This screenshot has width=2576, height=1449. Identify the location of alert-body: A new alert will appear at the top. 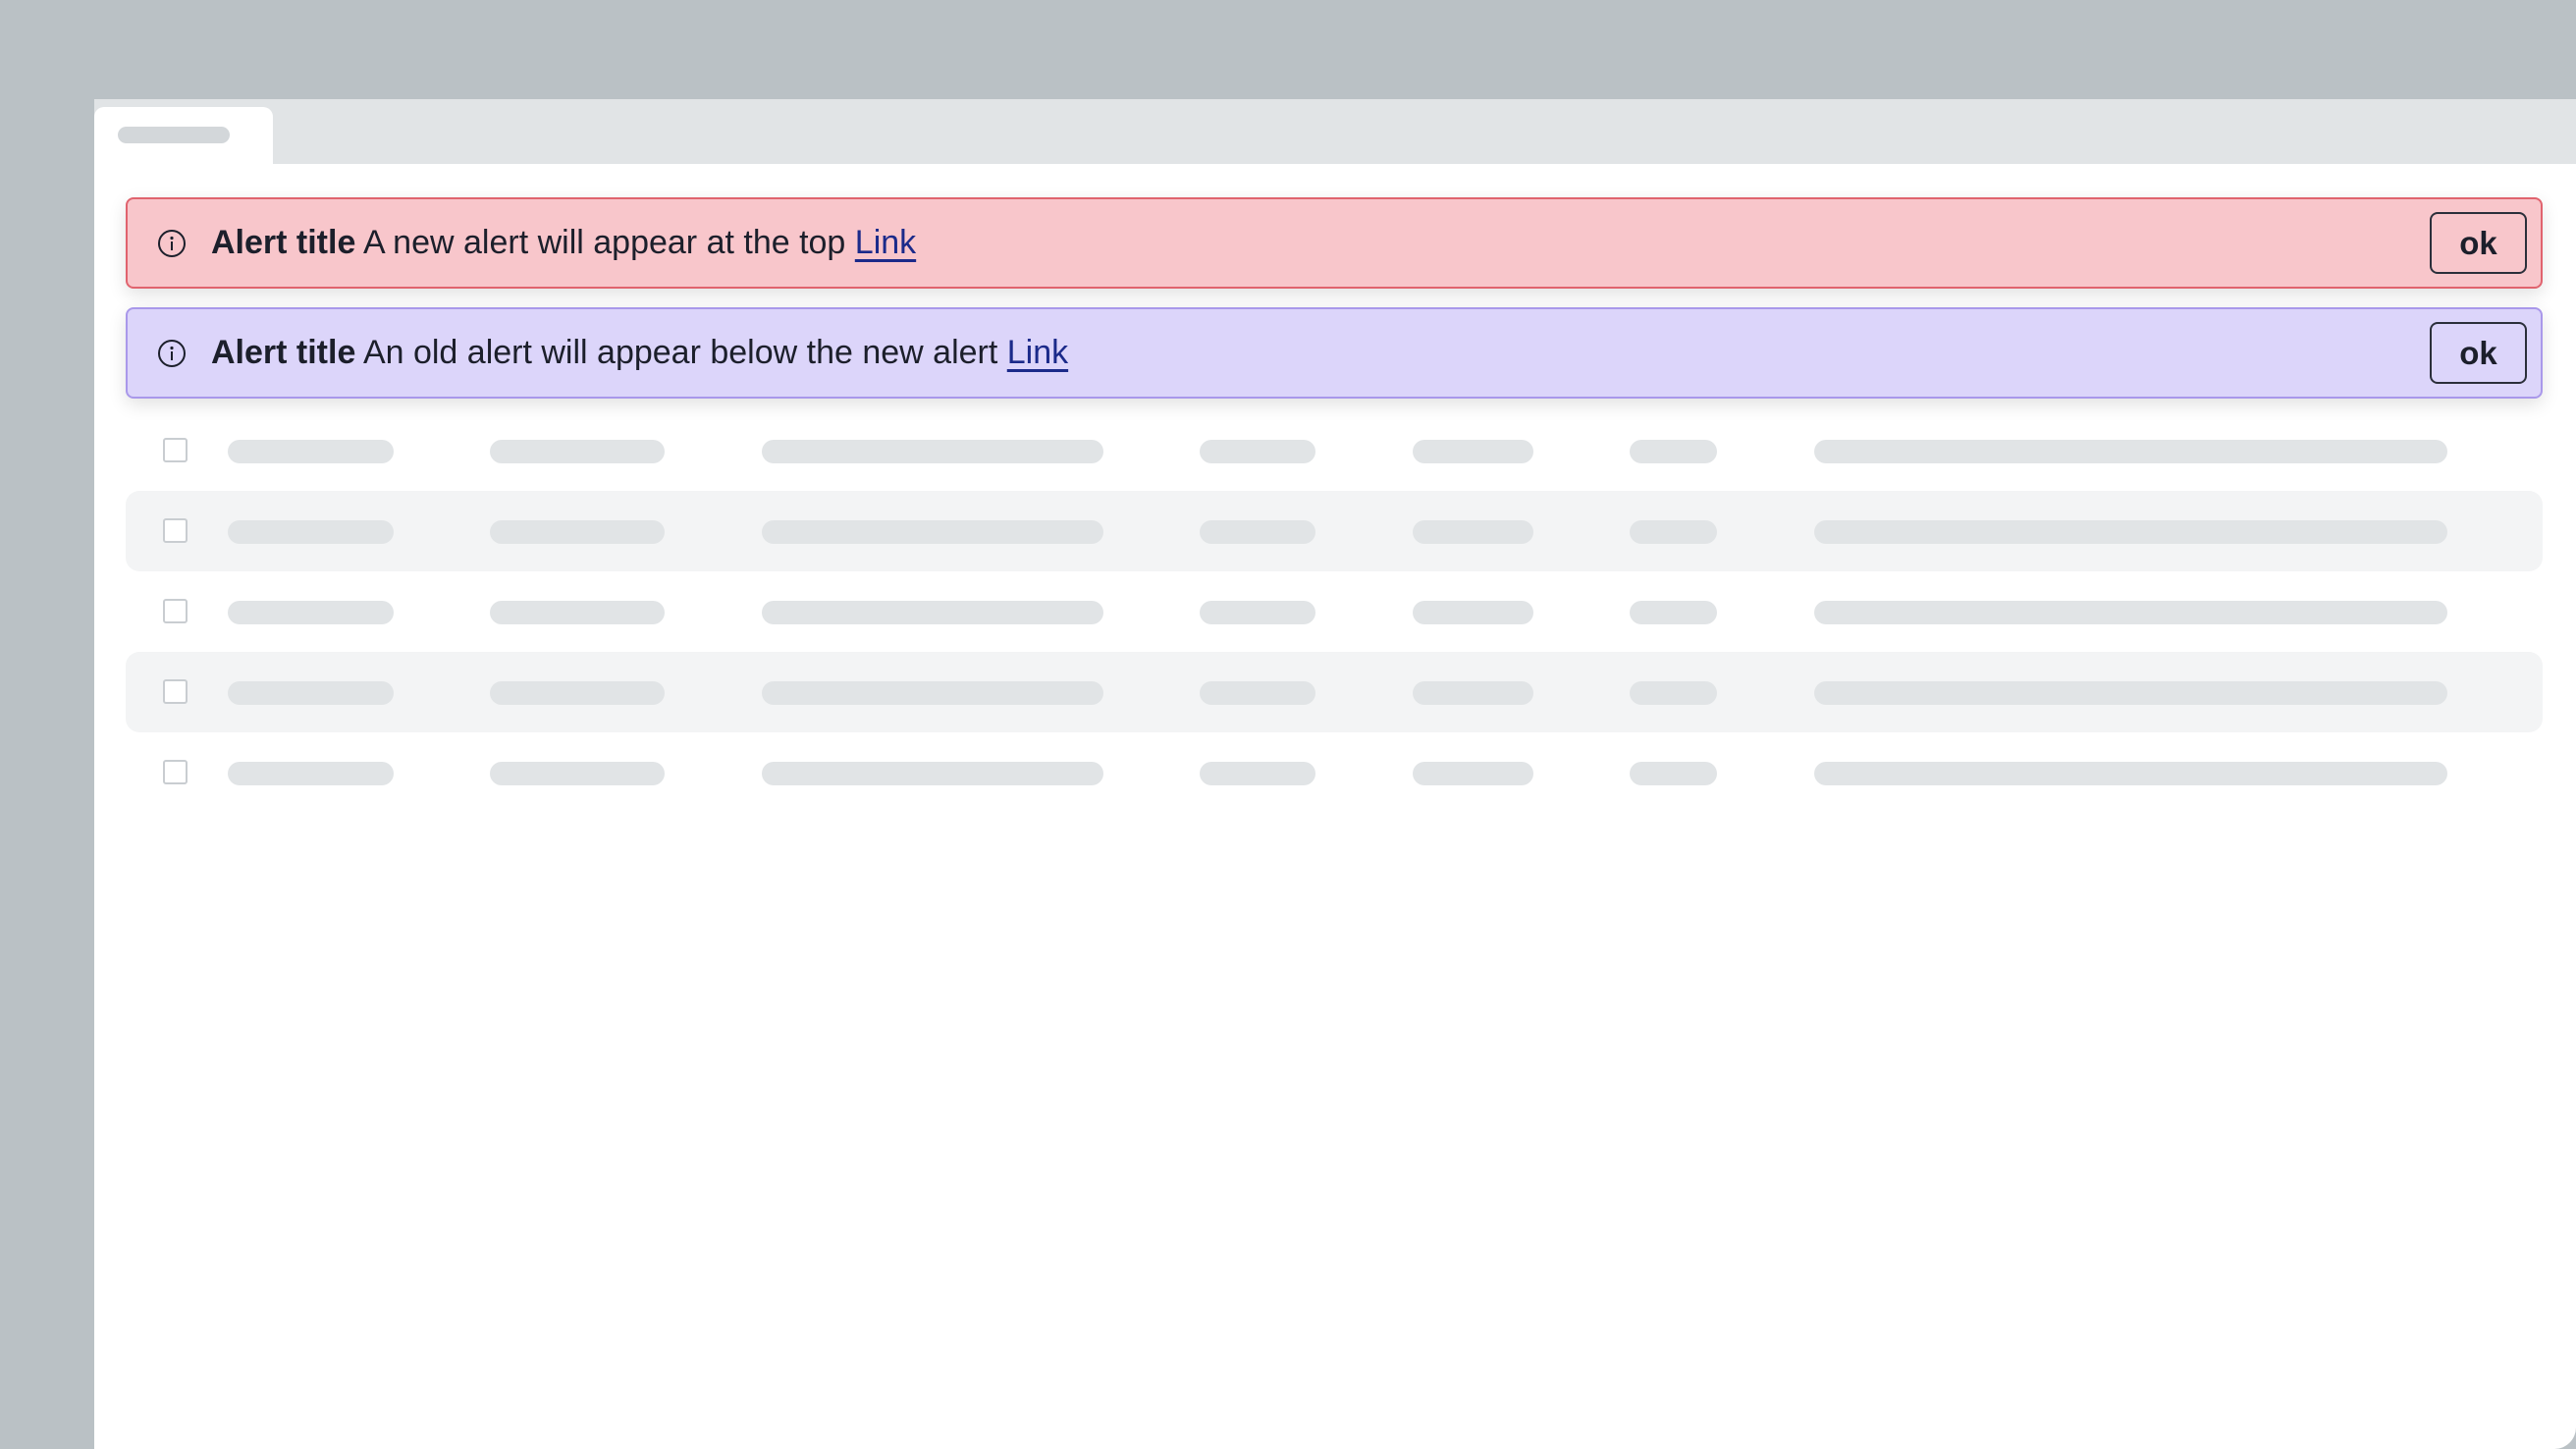
(604, 242).